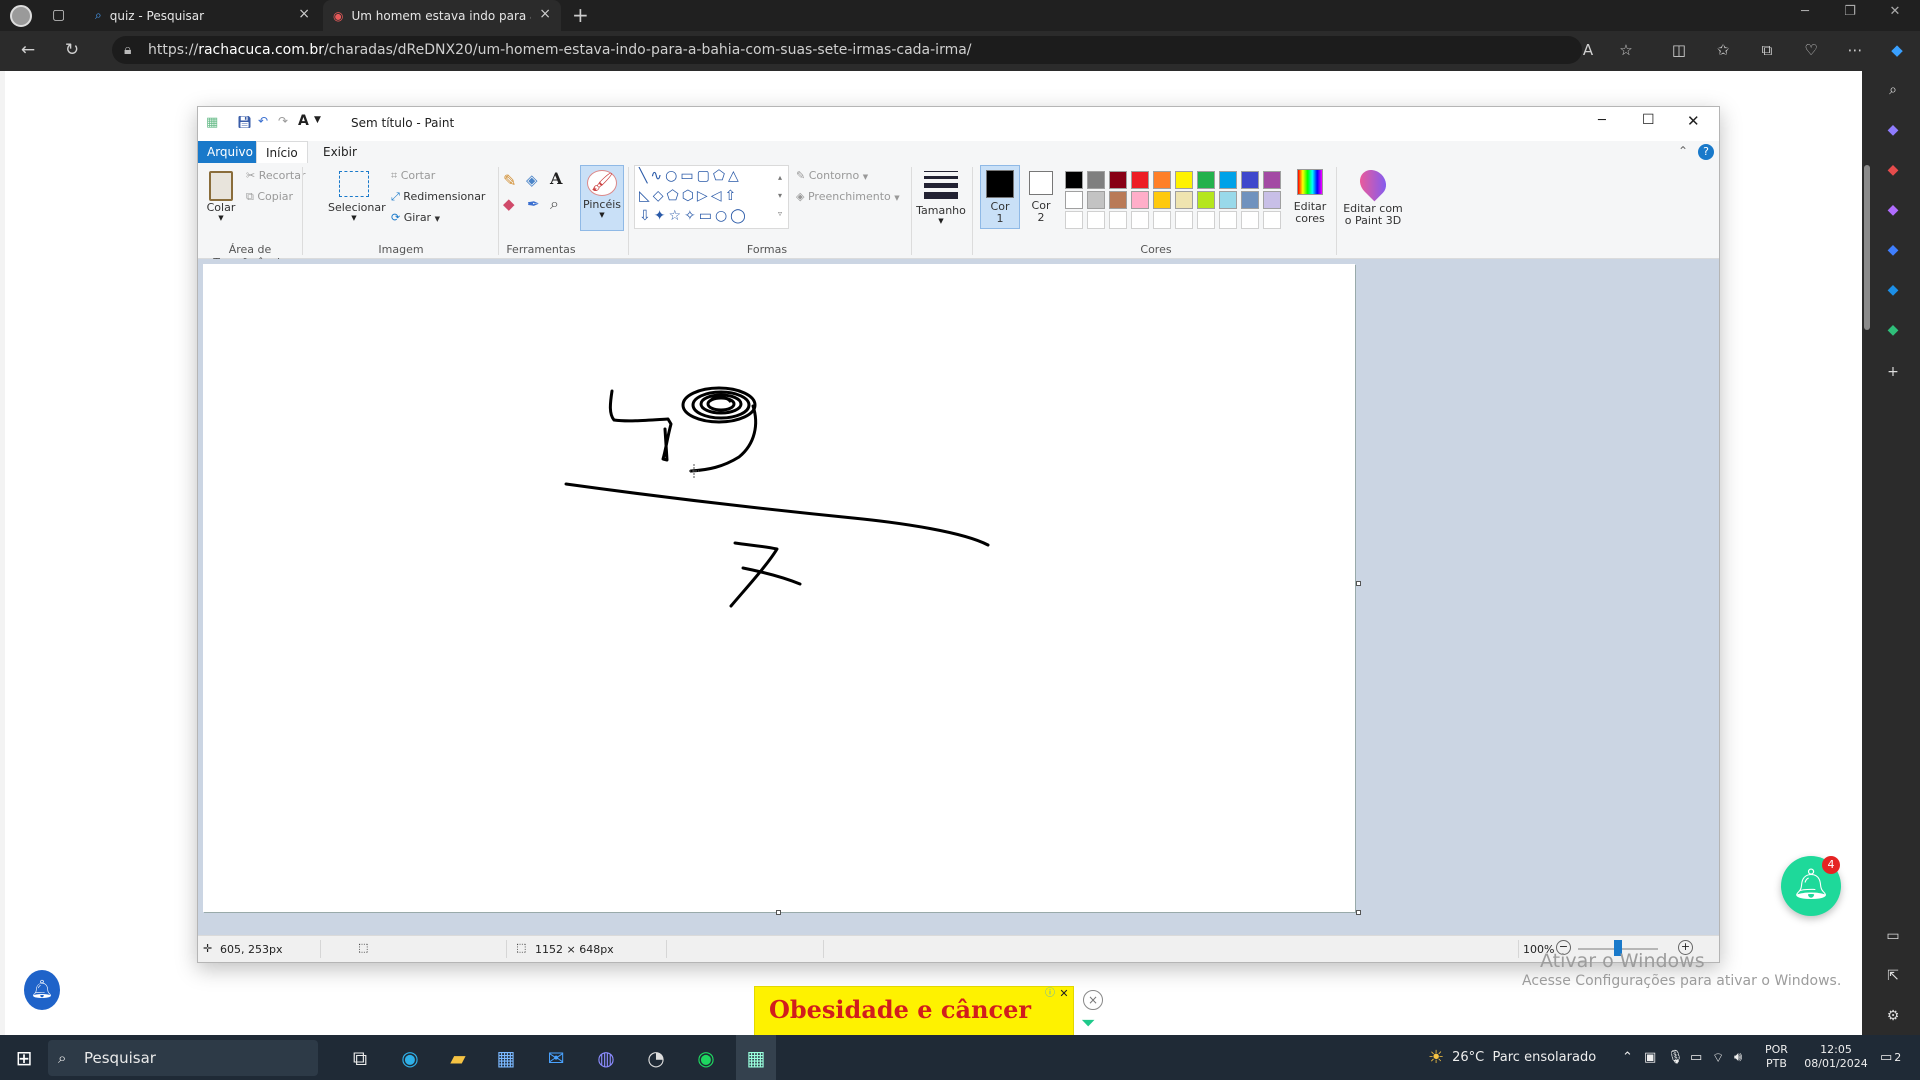  What do you see at coordinates (606, 1057) in the screenshot?
I see `discord-icon: ◍` at bounding box center [606, 1057].